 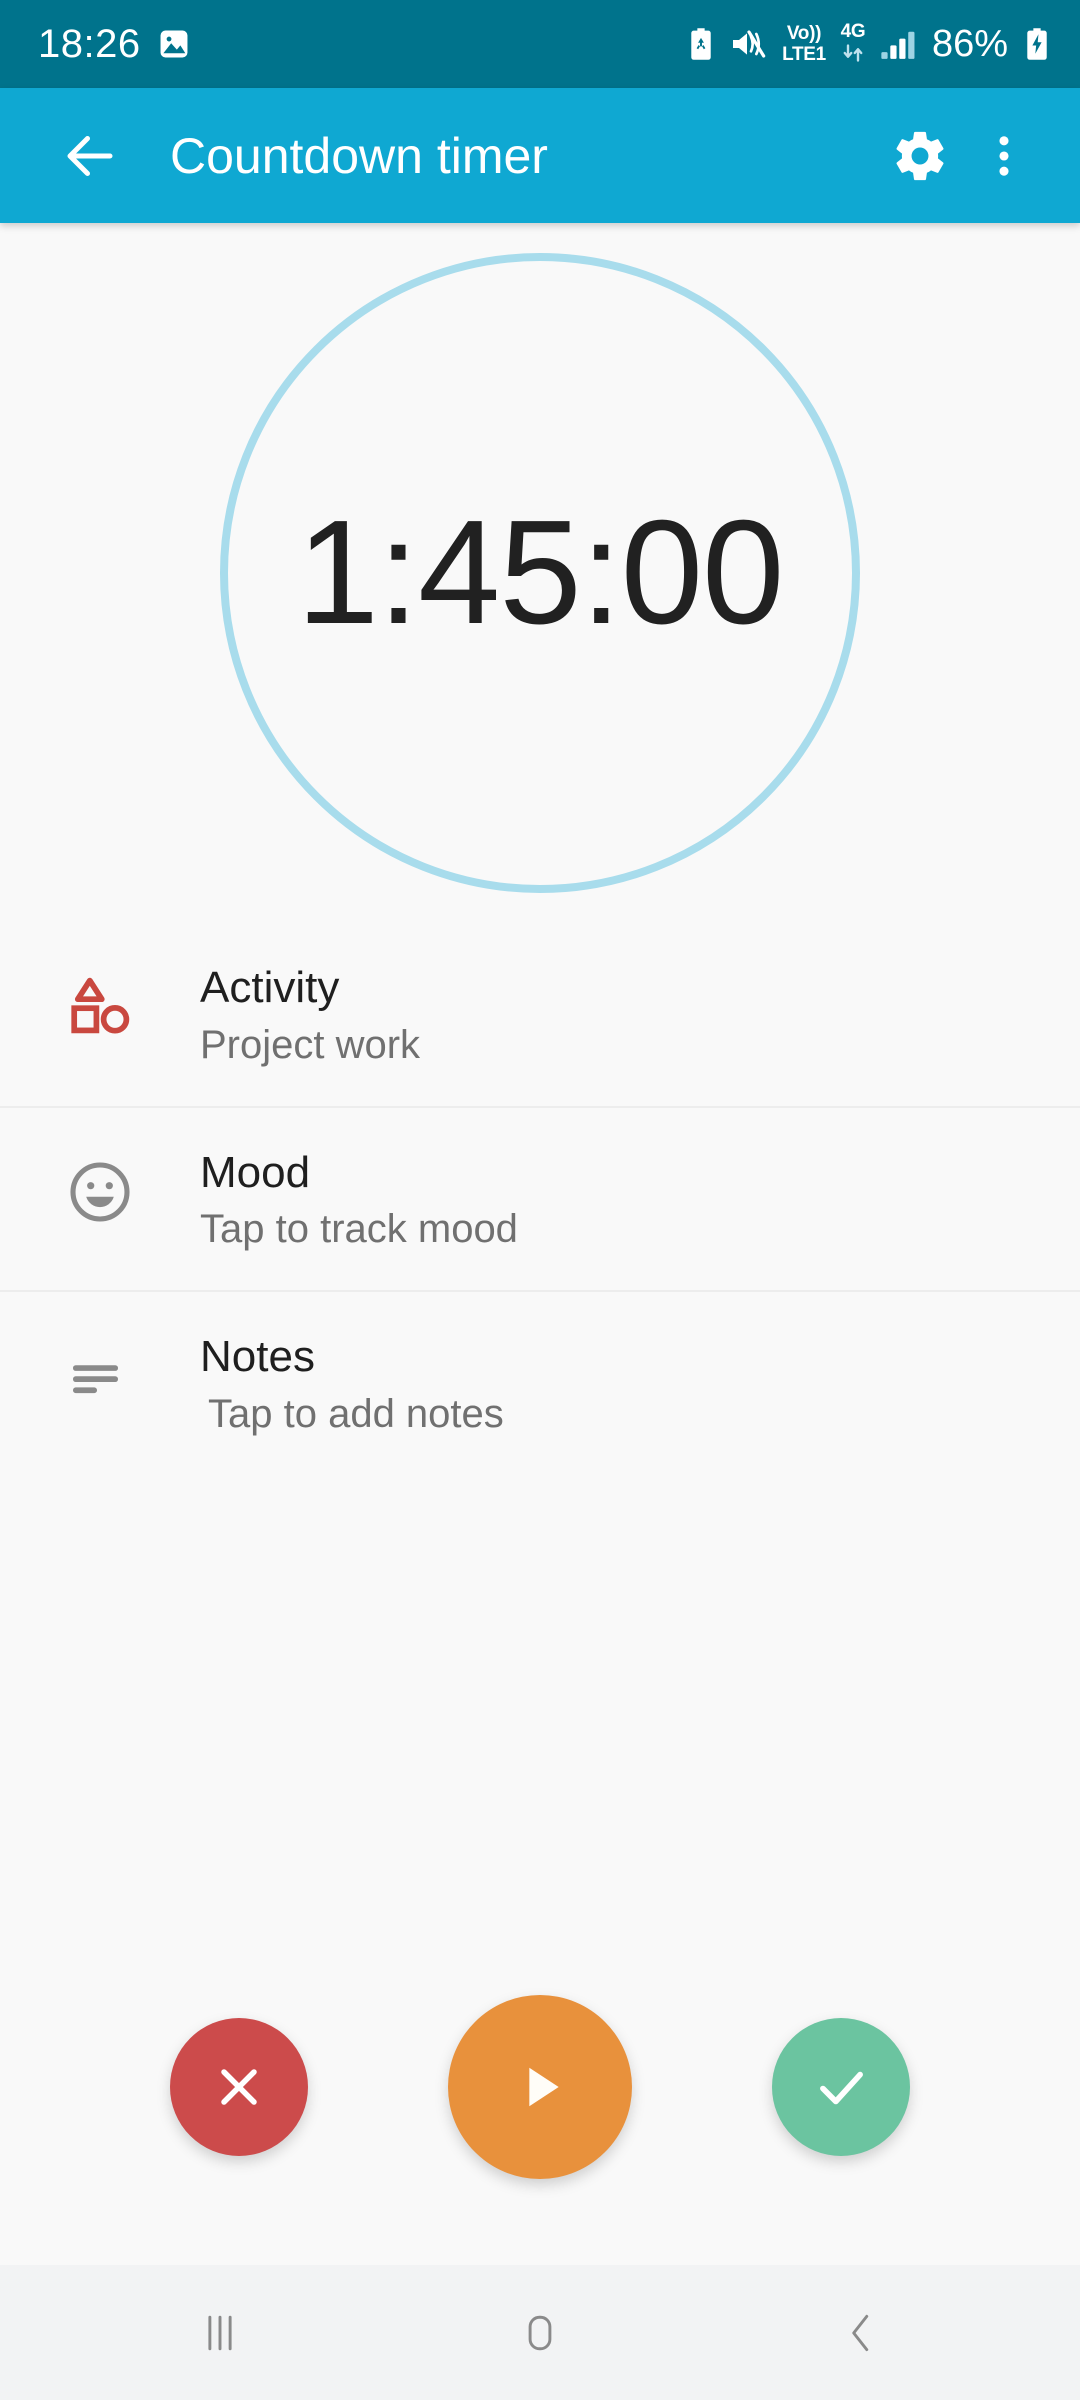 I want to click on recents-icon, so click(x=220, y=2332).